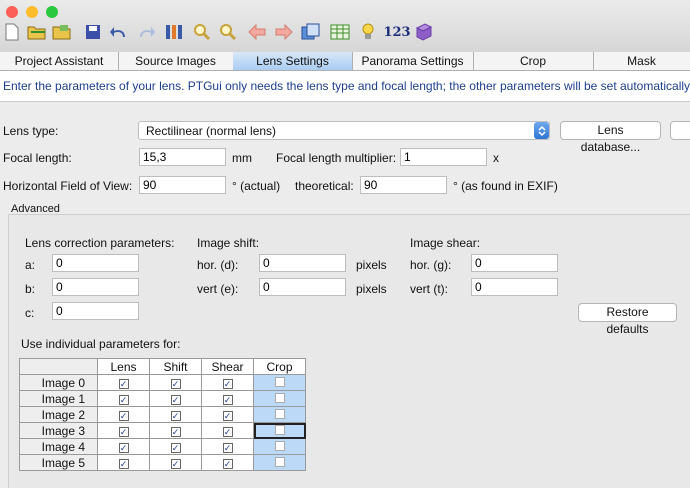 Image resolution: width=690 pixels, height=488 pixels. Describe the element at coordinates (256, 186) in the screenshot. I see `hfov-suffix: ° (actual)` at that location.